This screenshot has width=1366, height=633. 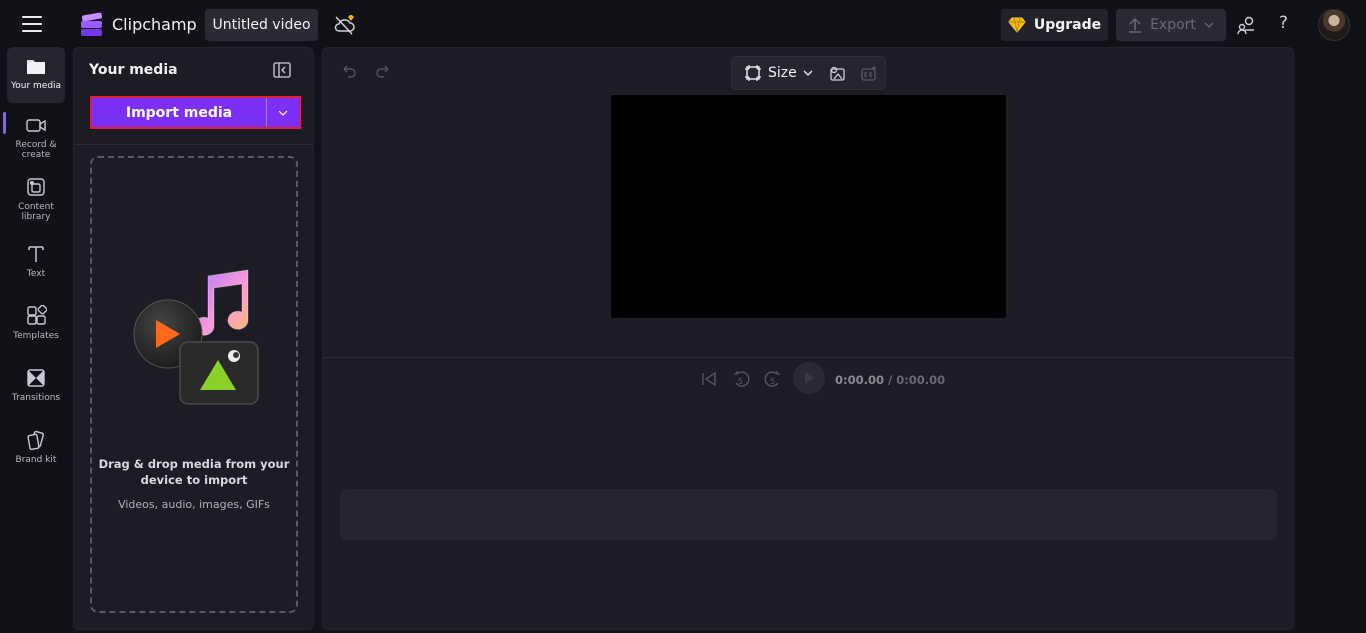 What do you see at coordinates (782, 73) in the screenshot?
I see `size-label: Size` at bounding box center [782, 73].